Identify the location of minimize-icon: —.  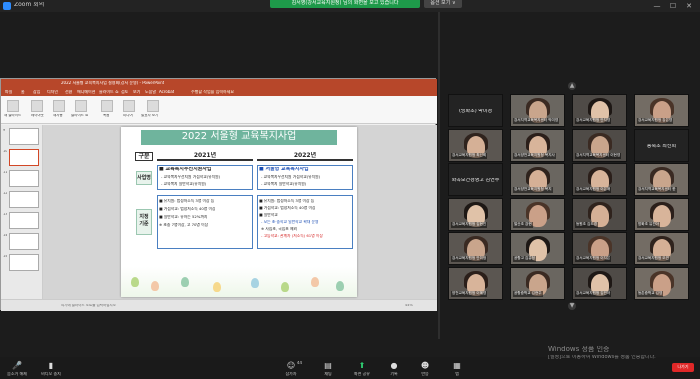
(657, 6).